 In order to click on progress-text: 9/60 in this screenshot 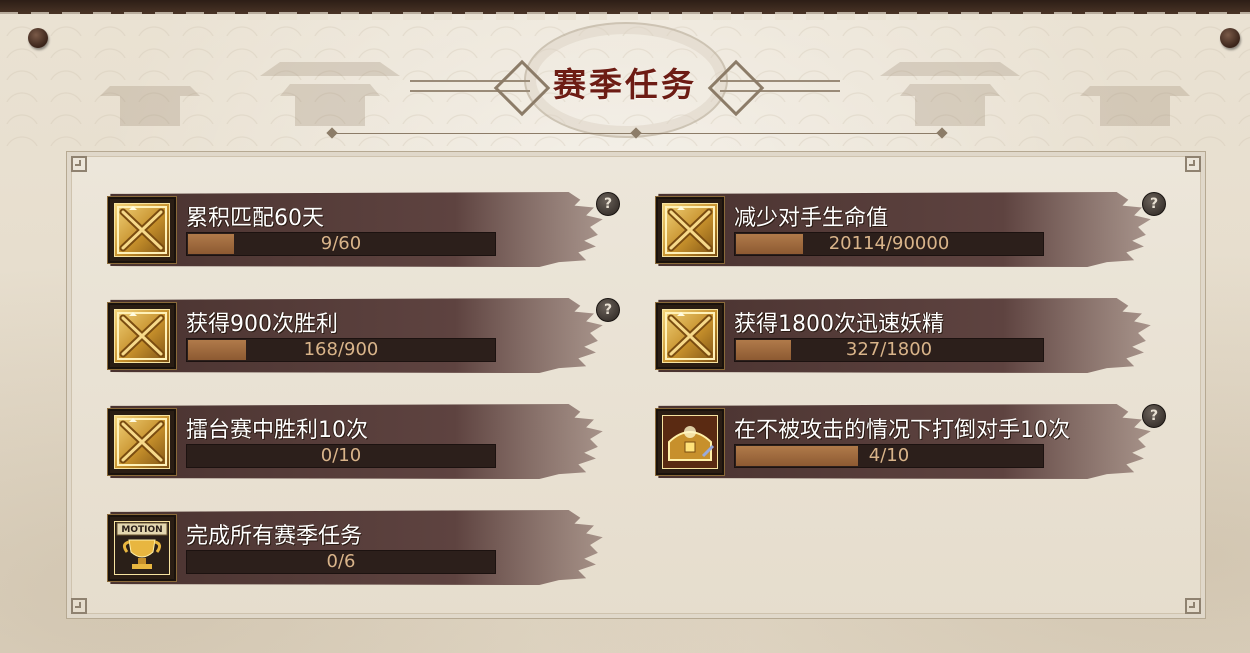, I will do `click(341, 243)`.